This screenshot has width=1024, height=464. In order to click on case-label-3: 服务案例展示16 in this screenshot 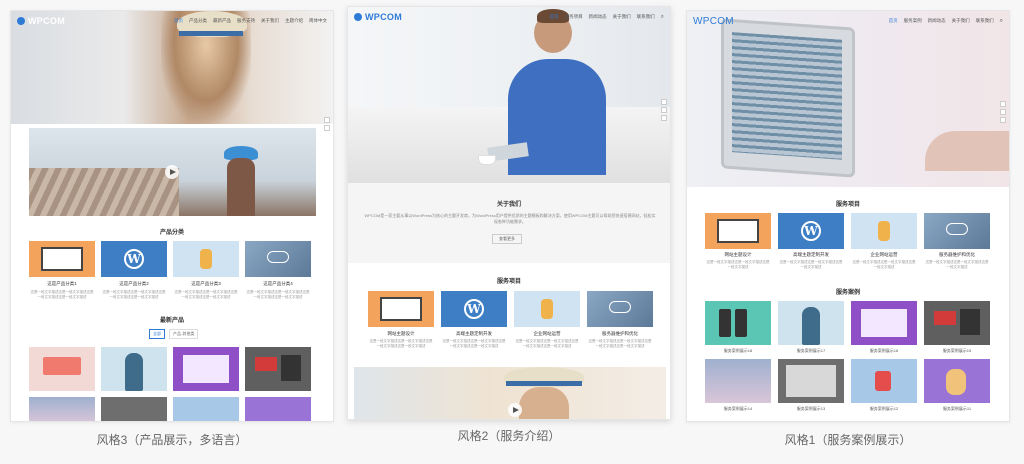, I will do `click(884, 351)`.